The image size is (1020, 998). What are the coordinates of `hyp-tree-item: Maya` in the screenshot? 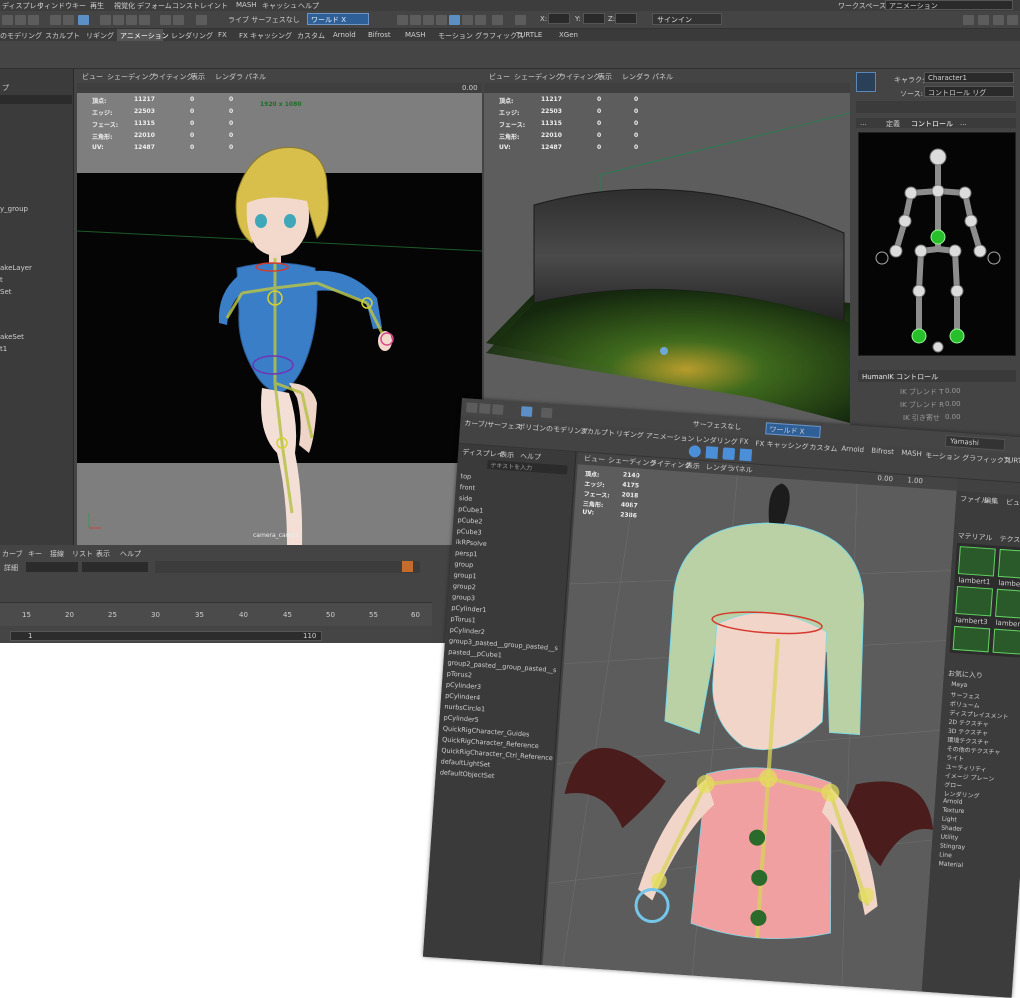 It's located at (959, 685).